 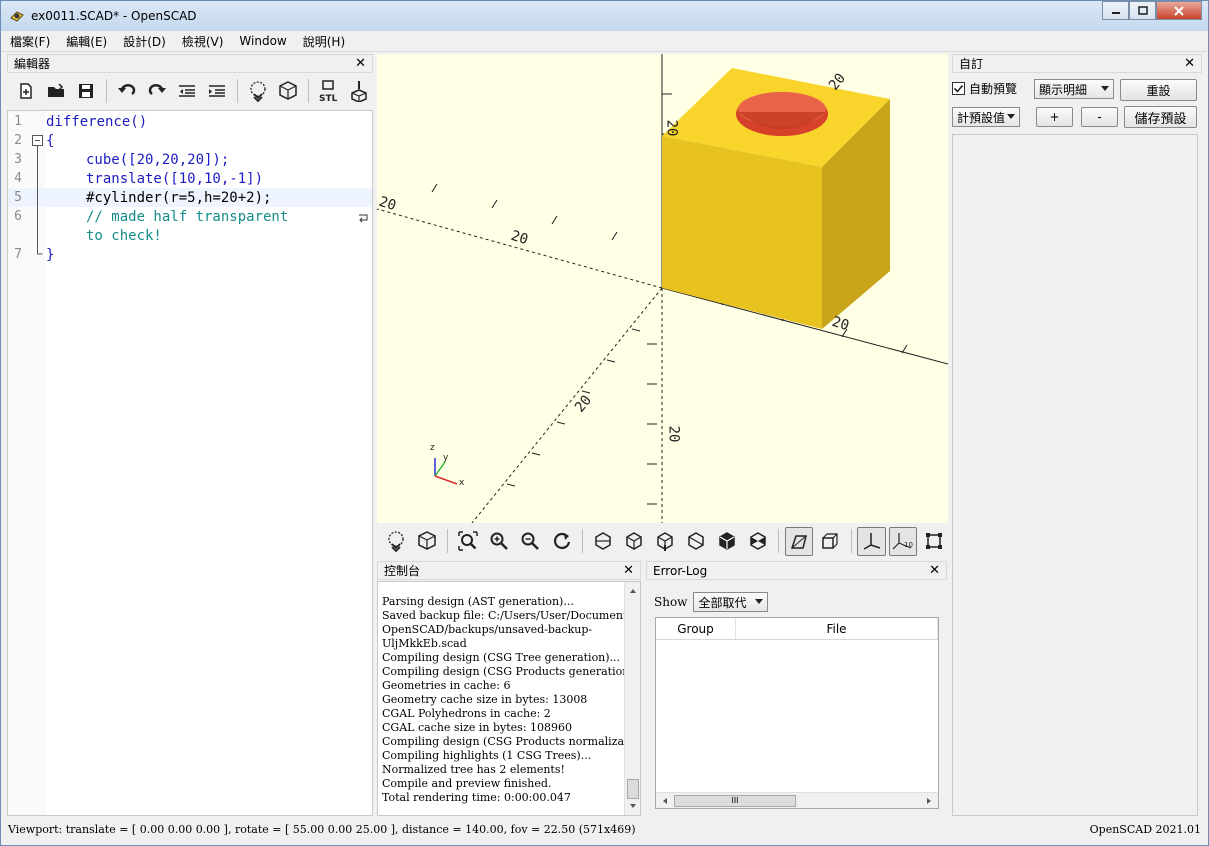 What do you see at coordinates (86, 41) in the screenshot?
I see `menu-edit: 編輯(E)` at bounding box center [86, 41].